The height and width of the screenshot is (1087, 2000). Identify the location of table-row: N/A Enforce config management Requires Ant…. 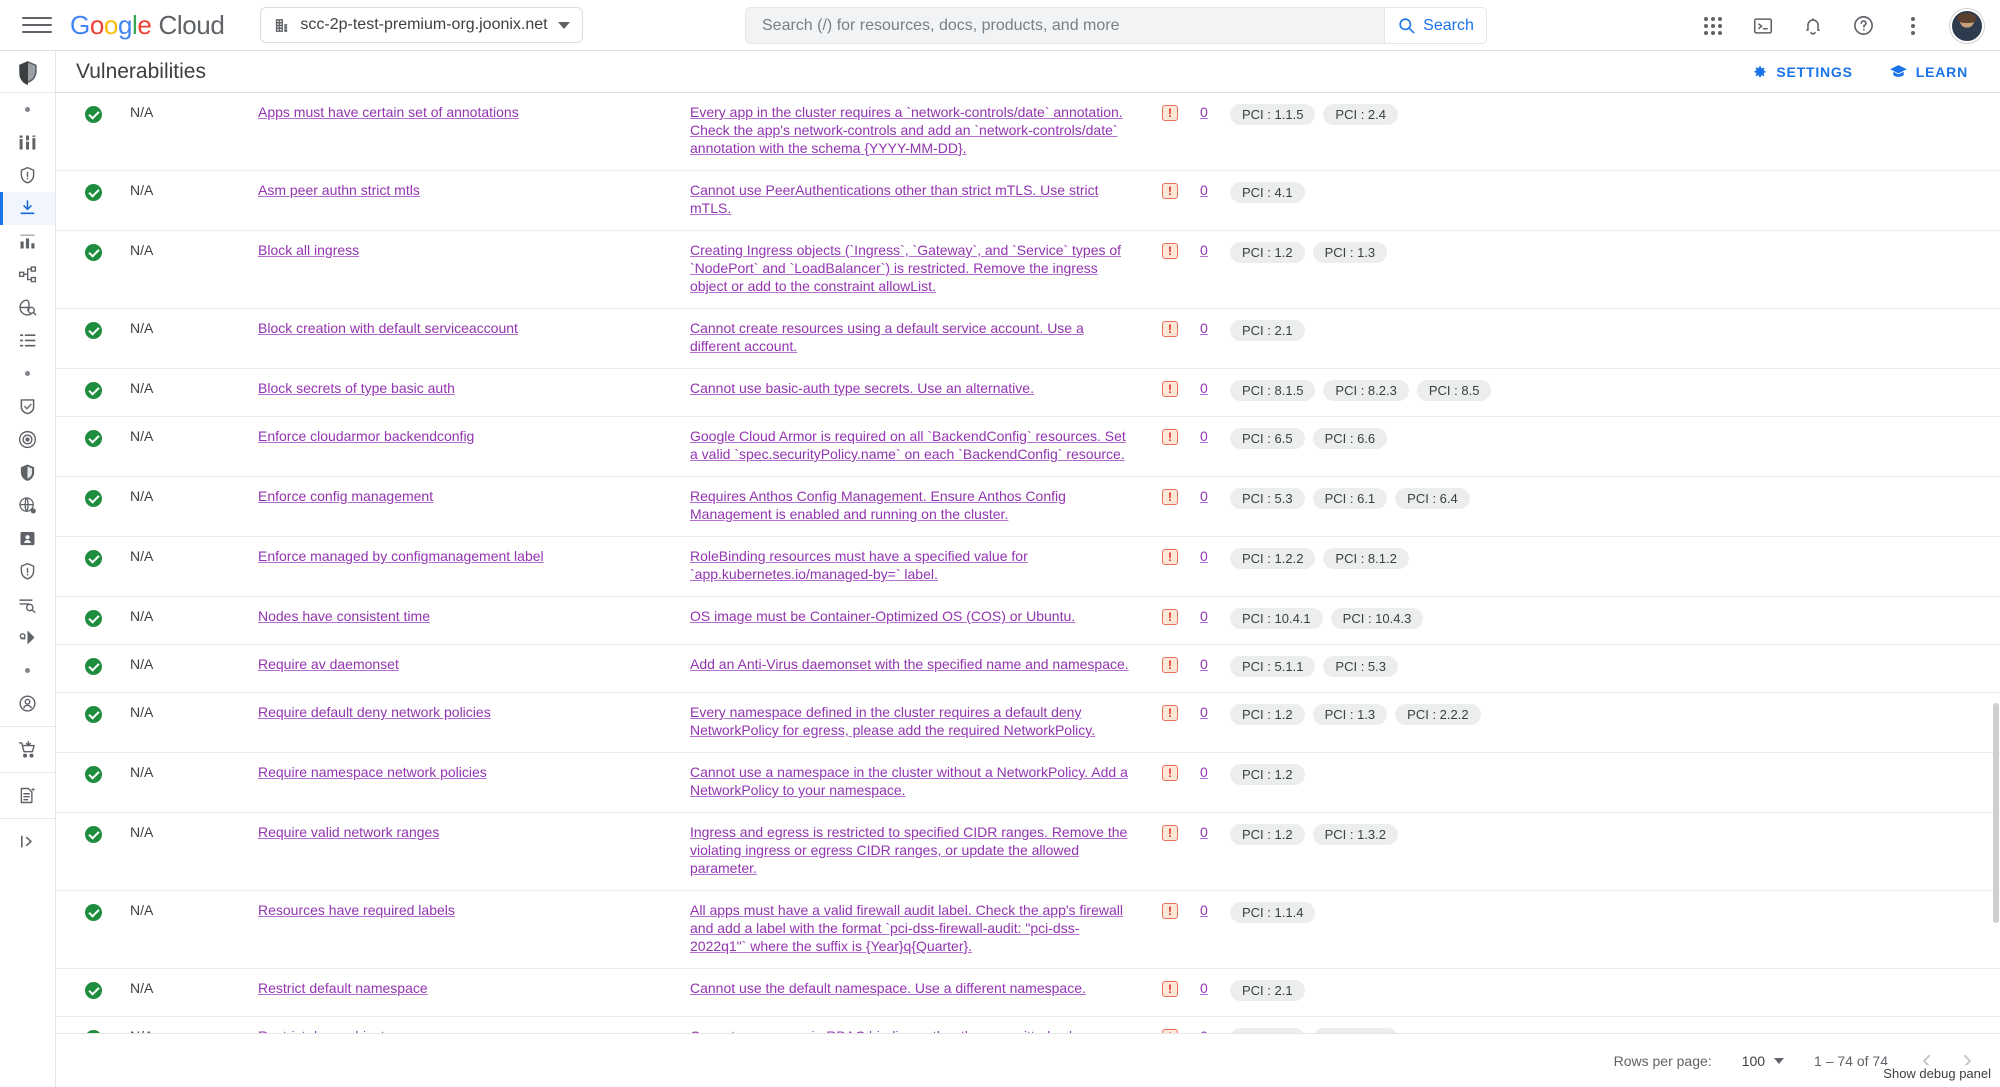
(1028, 506).